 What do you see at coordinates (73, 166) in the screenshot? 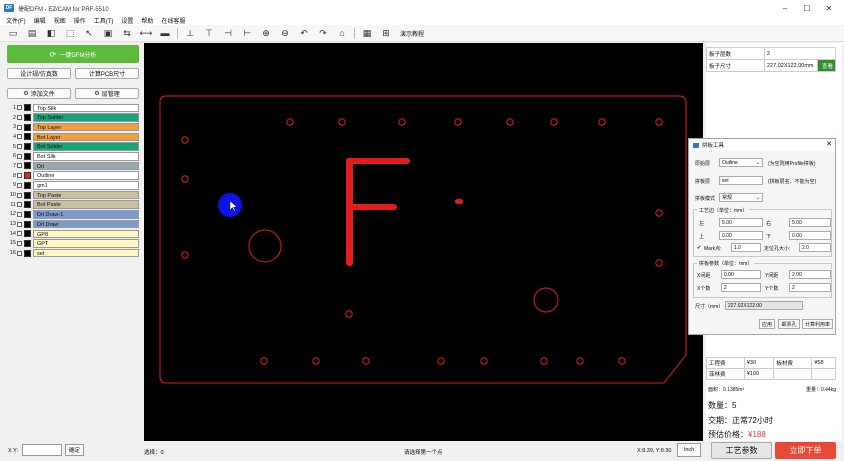
I see `layer-row: 7 Drl` at bounding box center [73, 166].